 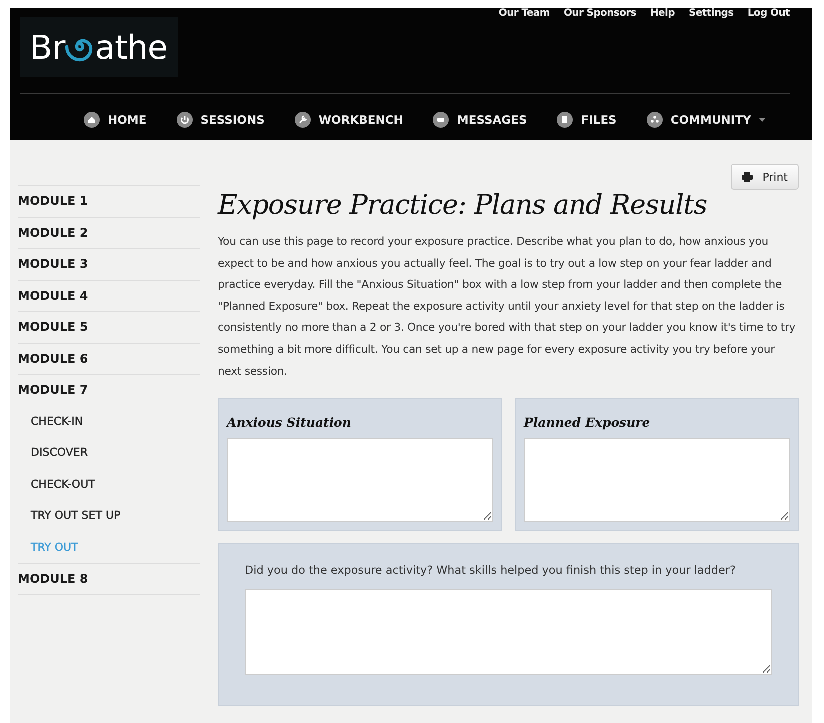 I want to click on sidebar-item: TRY OUT SET UP, so click(x=109, y=516).